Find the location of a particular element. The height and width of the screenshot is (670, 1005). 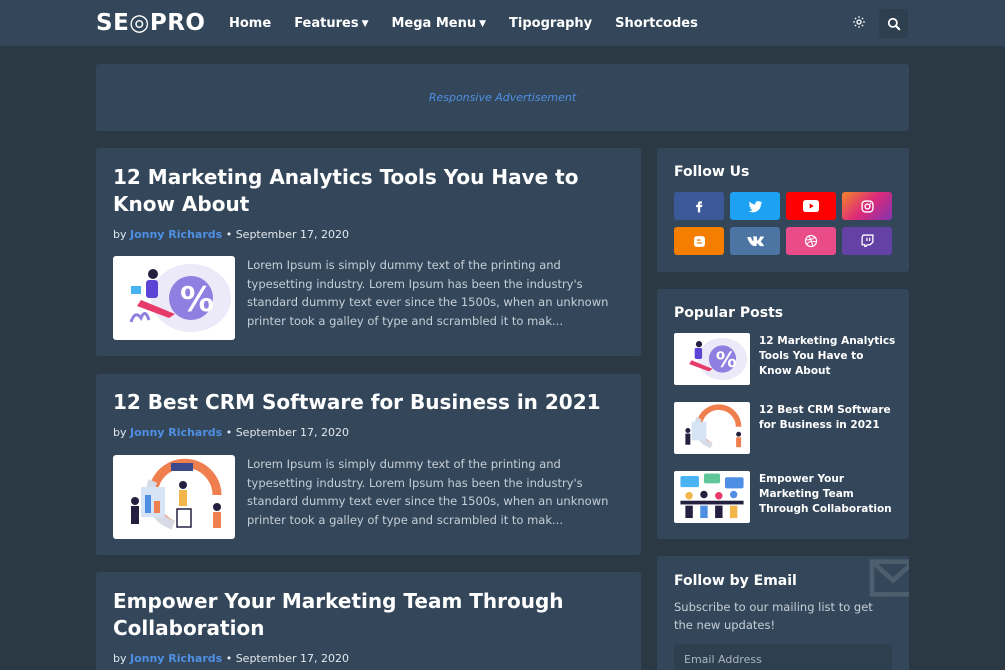

twitch-button is located at coordinates (867, 241).